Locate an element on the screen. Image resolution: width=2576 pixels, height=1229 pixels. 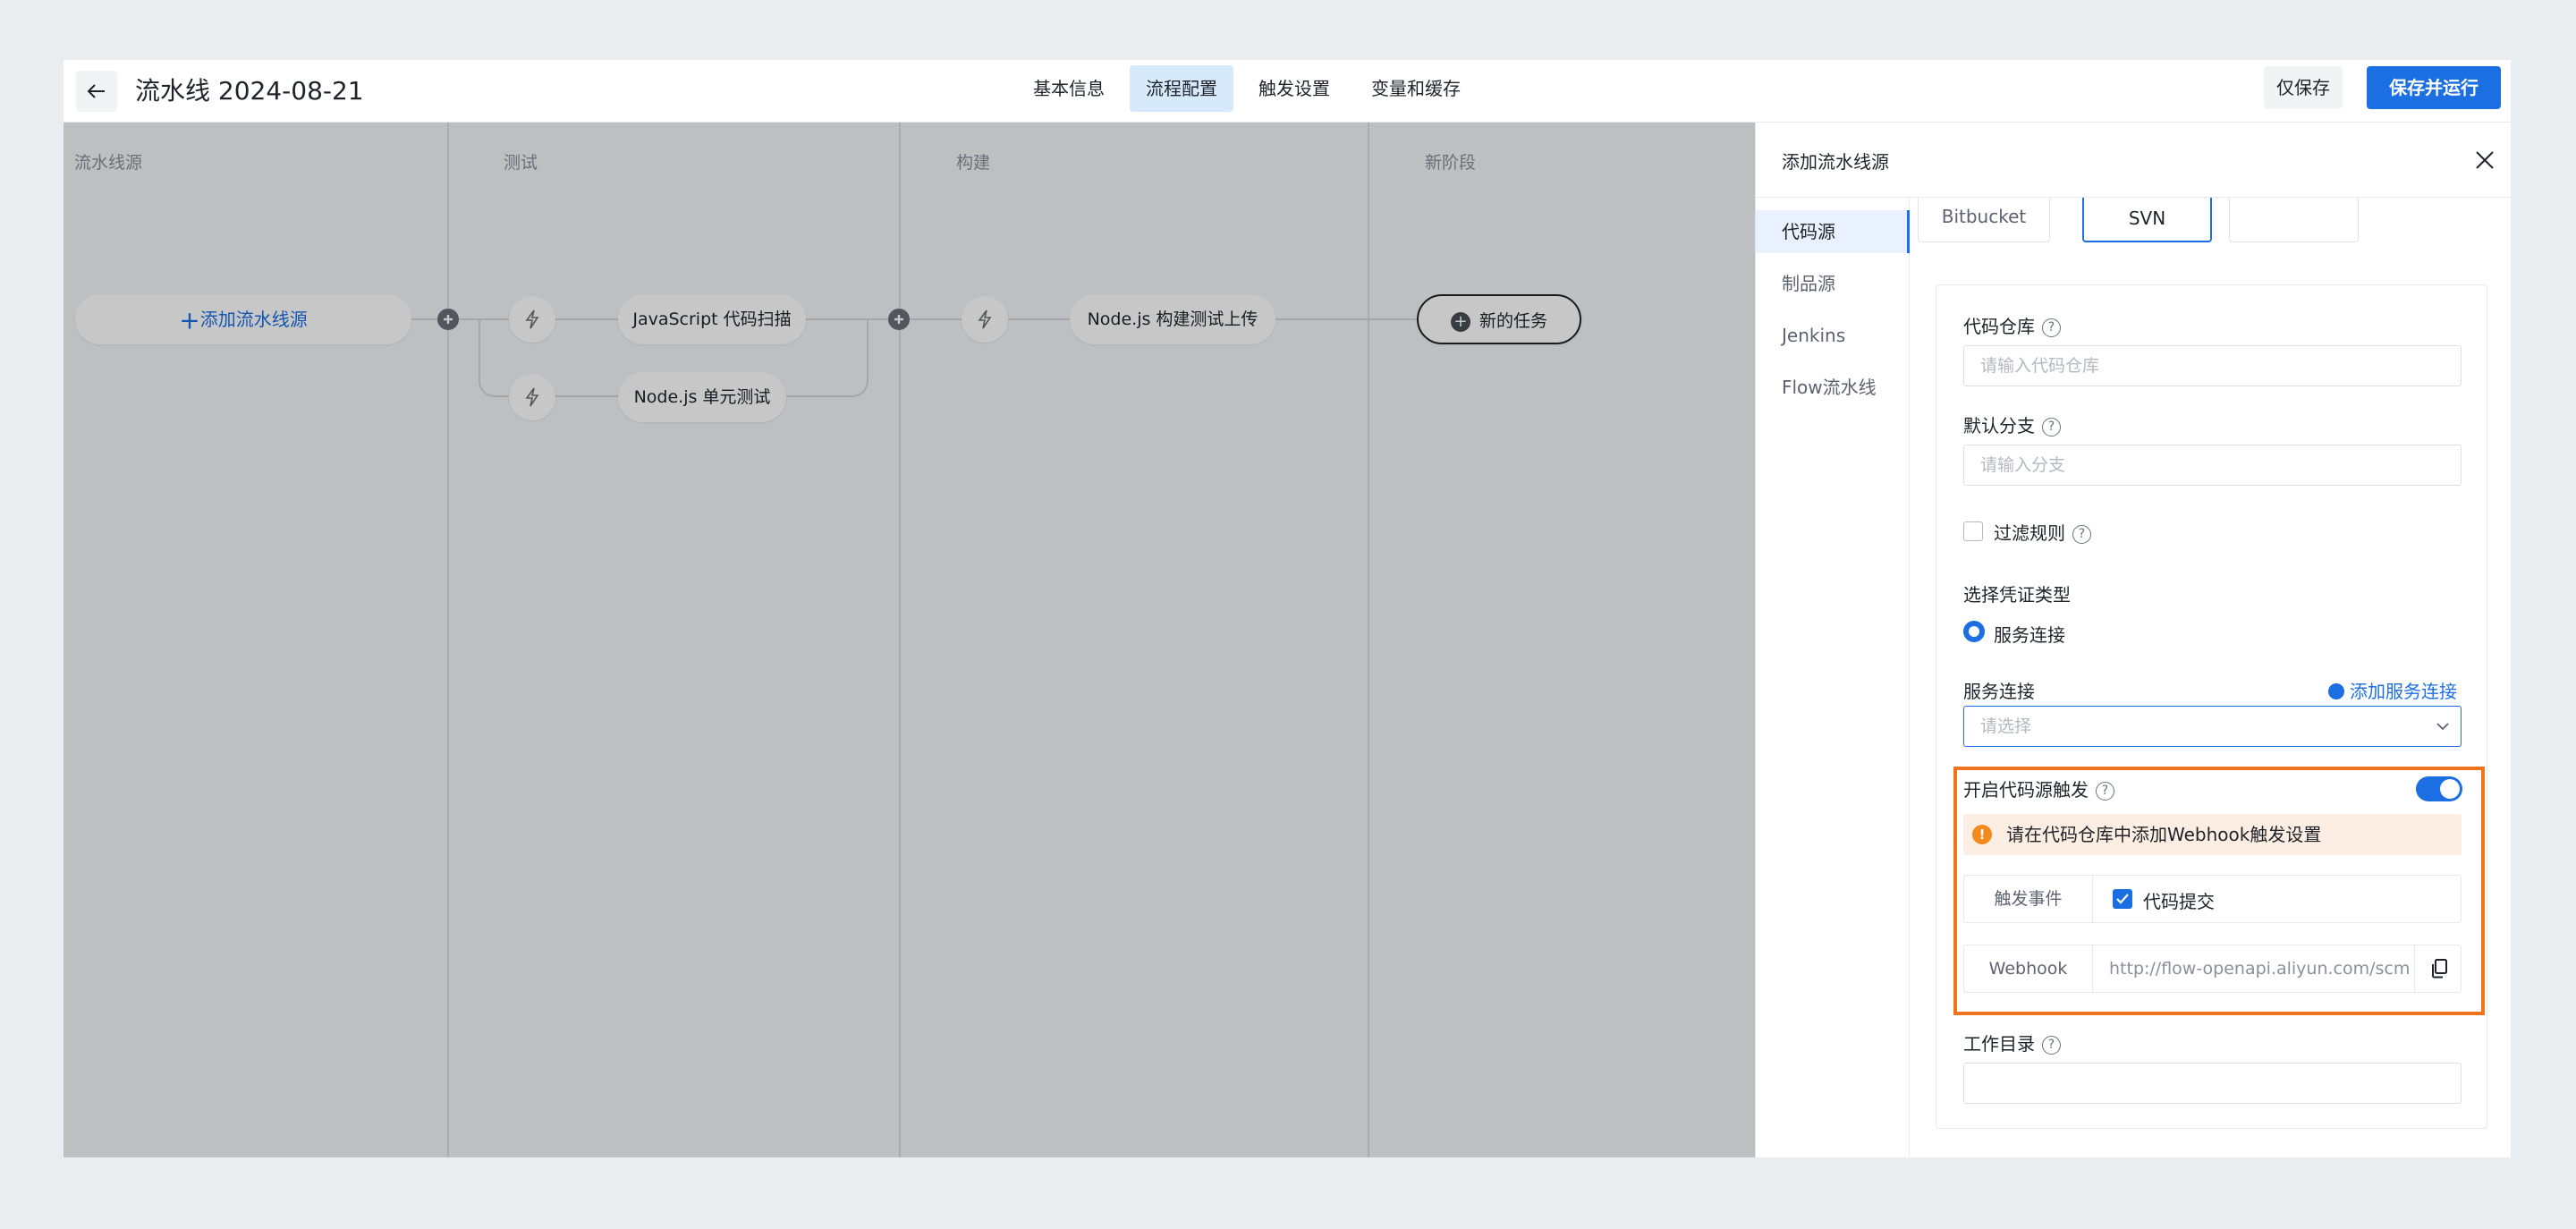
tab-trigger-settings: 触发设置 is located at coordinates (1294, 88).